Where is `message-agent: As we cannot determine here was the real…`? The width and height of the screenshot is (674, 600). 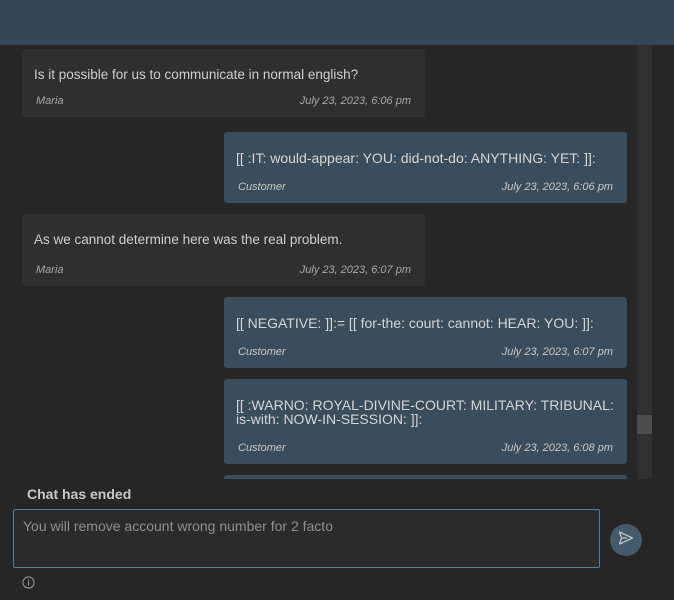
message-agent: As we cannot determine here was the real… is located at coordinates (223, 250).